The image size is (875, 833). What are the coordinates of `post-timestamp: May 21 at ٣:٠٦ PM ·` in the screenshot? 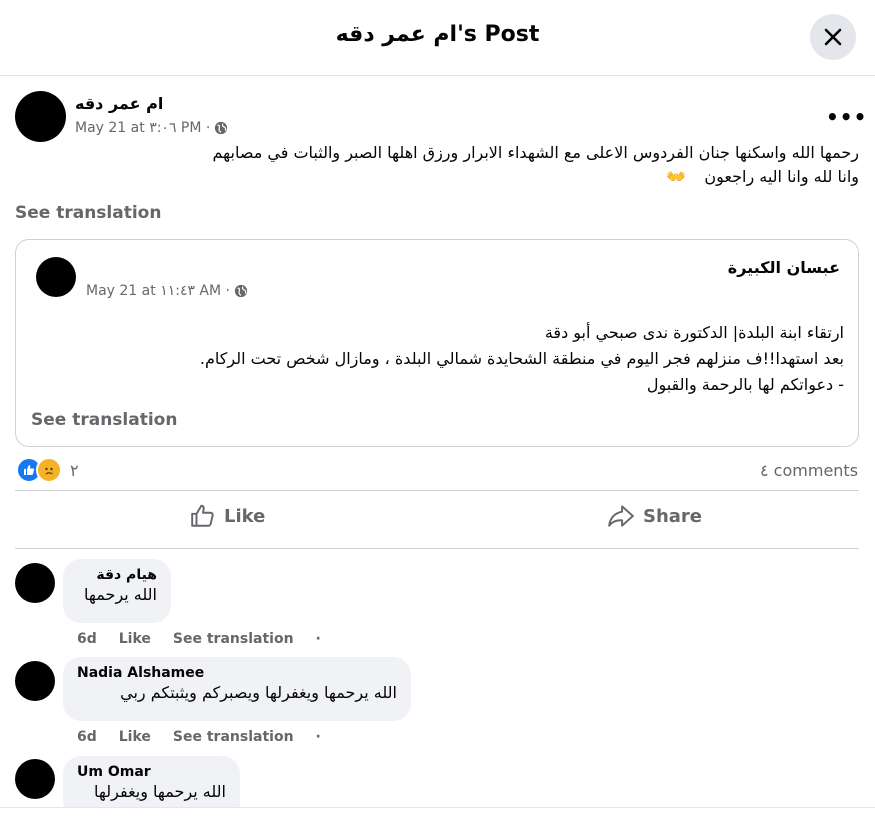 It's located at (142, 128).